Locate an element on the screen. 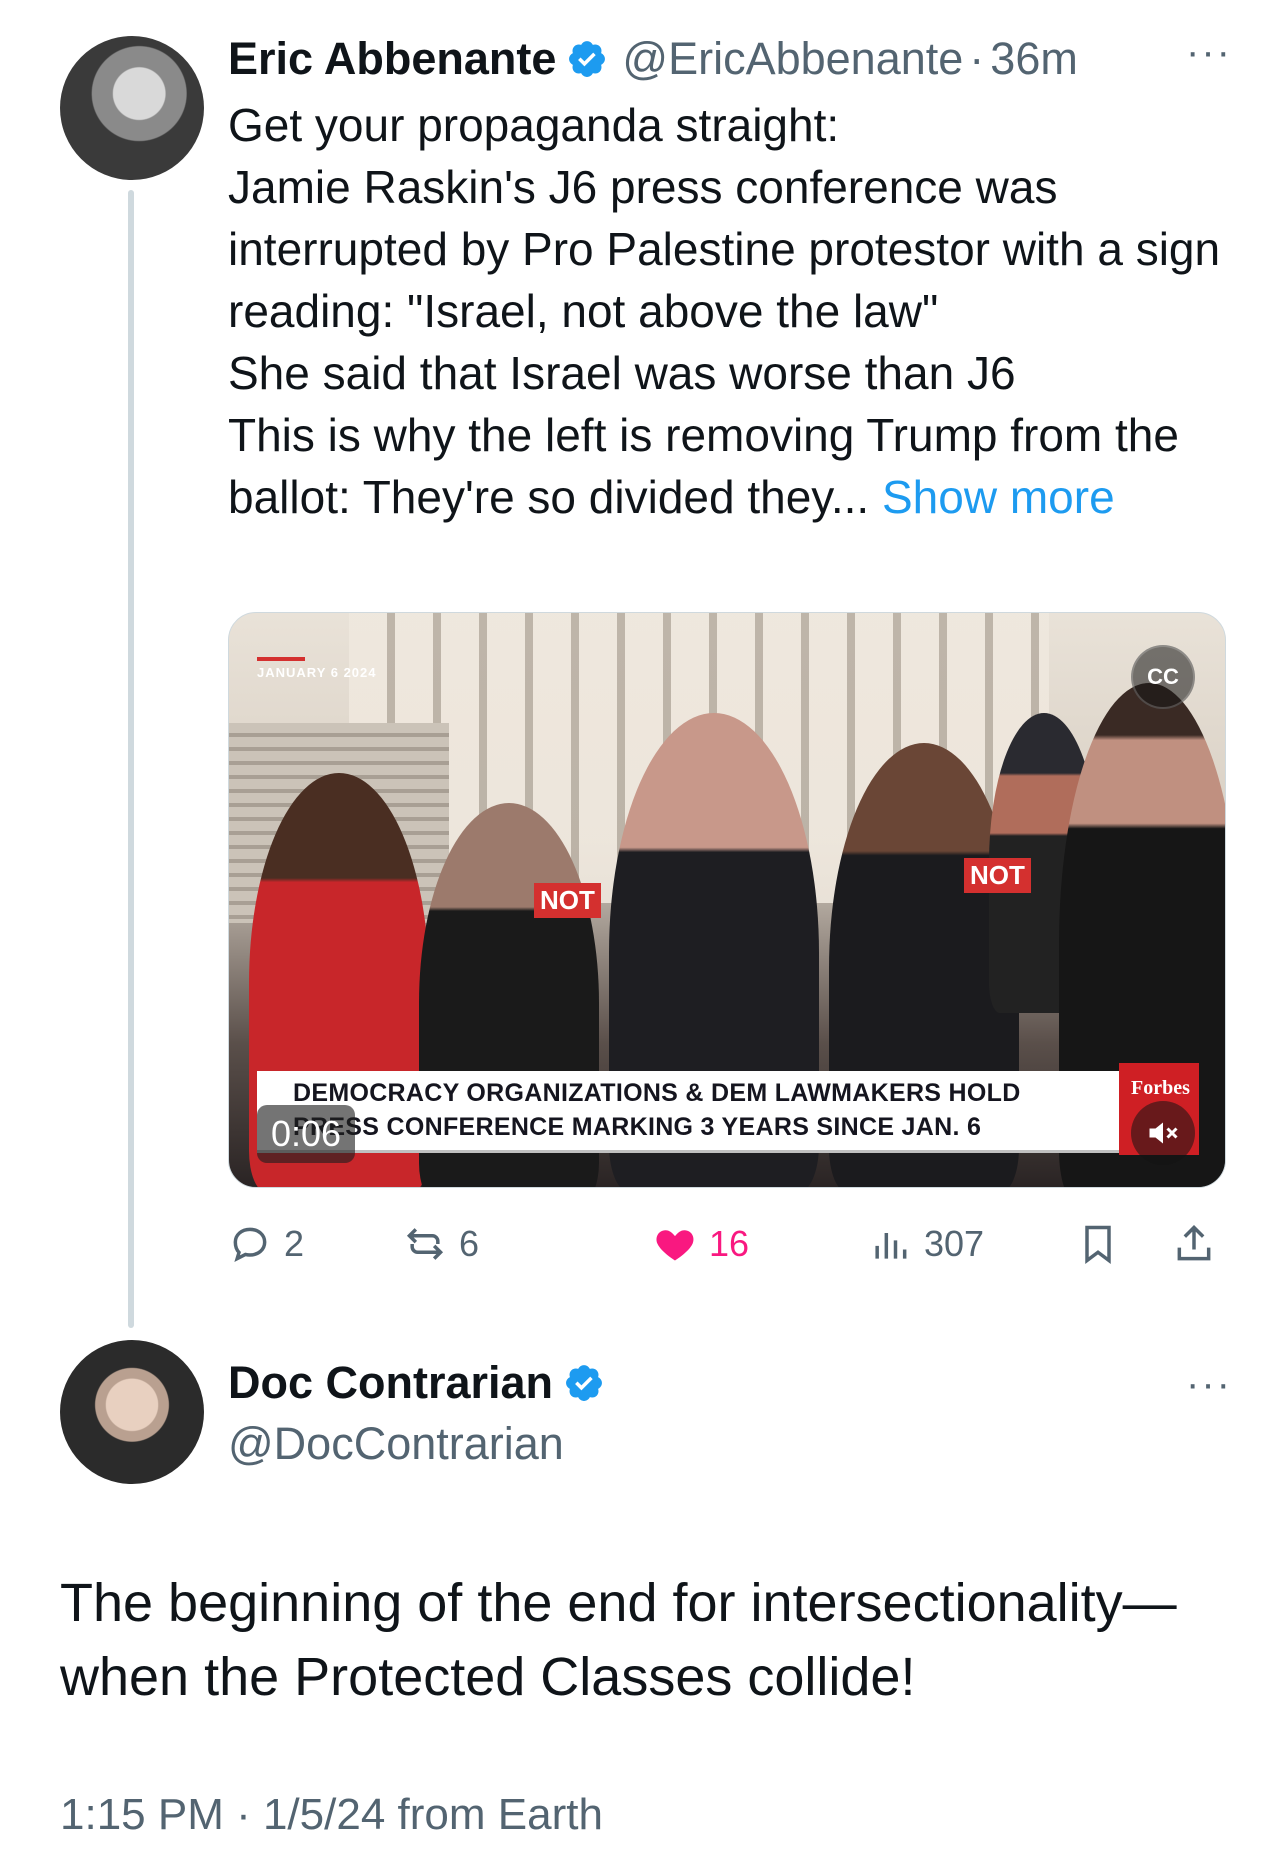 This screenshot has height=1864, width=1284. tweet-header: Eric Abbenante @EricAbbenante · 36m is located at coordinates (653, 59).